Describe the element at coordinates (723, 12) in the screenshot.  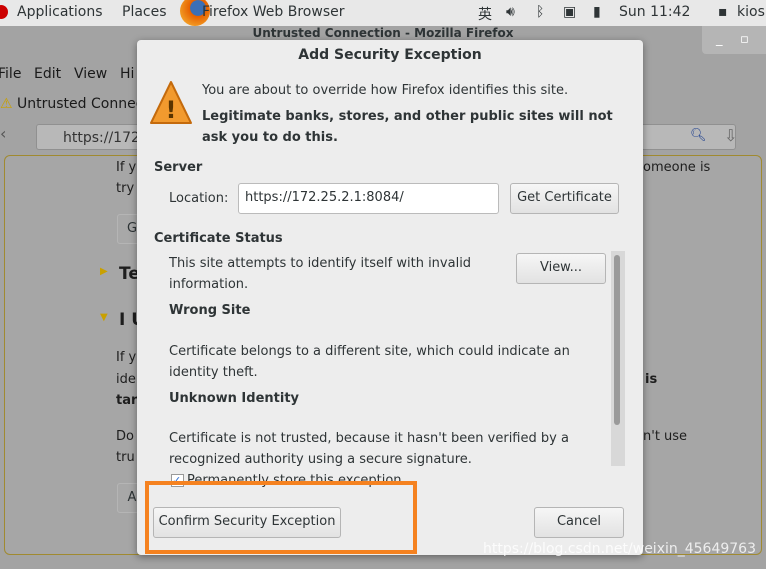
I see `user-icon: ▪` at that location.